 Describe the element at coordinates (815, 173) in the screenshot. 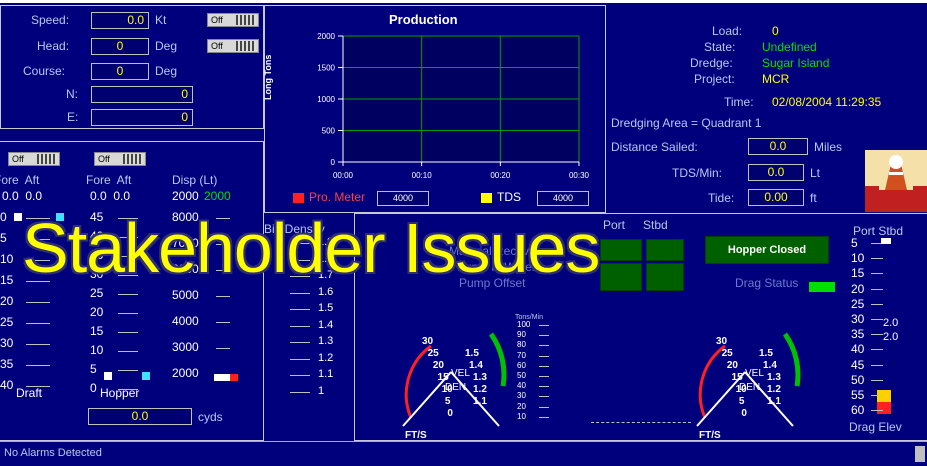

I see `tds-min-unit: Lt` at that location.